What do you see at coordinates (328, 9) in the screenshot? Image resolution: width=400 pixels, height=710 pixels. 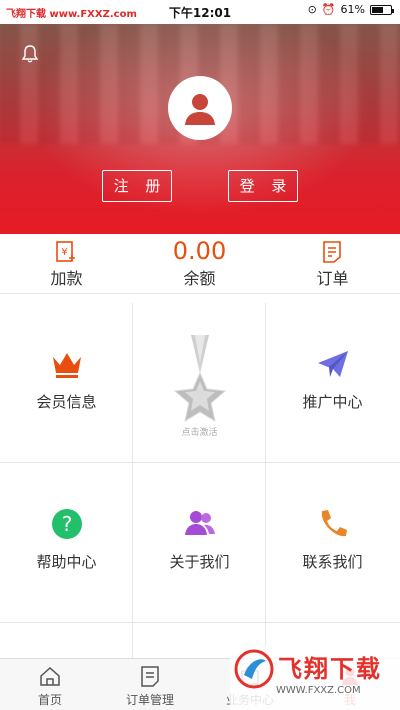 I see `alarm-icon: ⏰` at bounding box center [328, 9].